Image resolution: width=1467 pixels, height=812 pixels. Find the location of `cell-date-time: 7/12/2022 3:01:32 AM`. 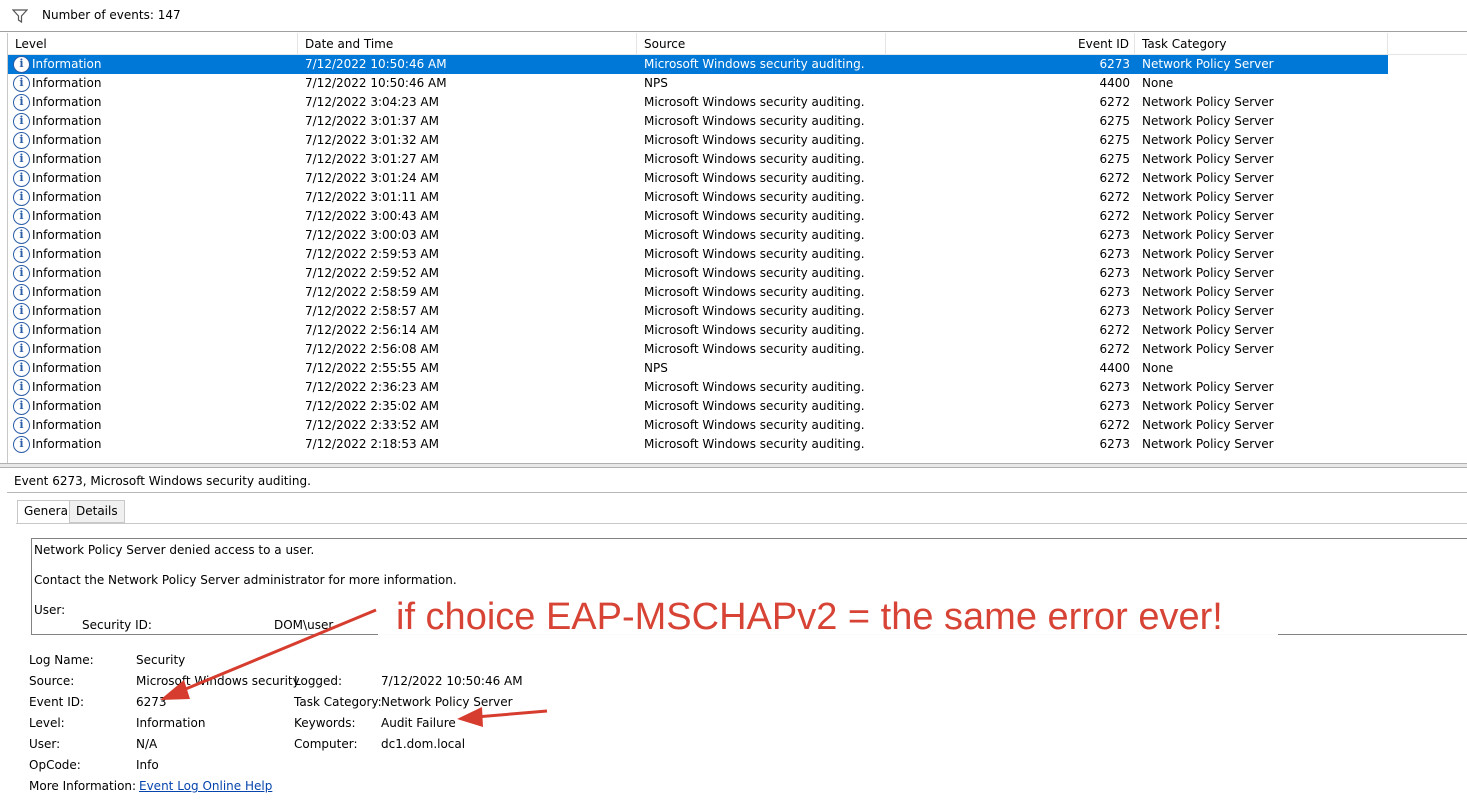

cell-date-time: 7/12/2022 3:01:32 AM is located at coordinates (372, 140).